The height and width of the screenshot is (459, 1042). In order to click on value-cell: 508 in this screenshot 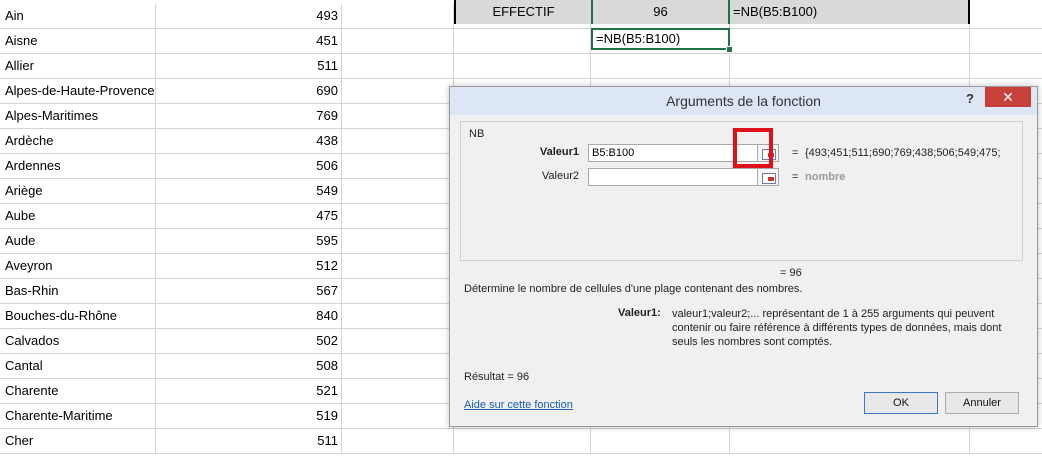, I will do `click(249, 366)`.